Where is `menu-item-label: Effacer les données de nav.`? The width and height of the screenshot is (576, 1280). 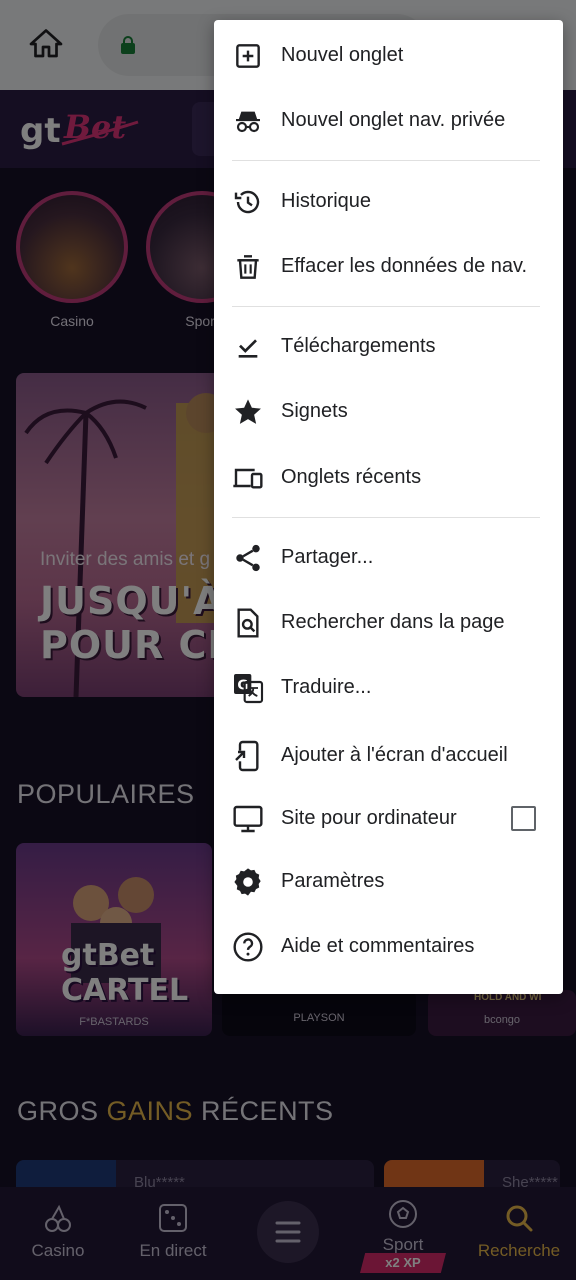
menu-item-label: Effacer les données de nav. is located at coordinates (404, 266).